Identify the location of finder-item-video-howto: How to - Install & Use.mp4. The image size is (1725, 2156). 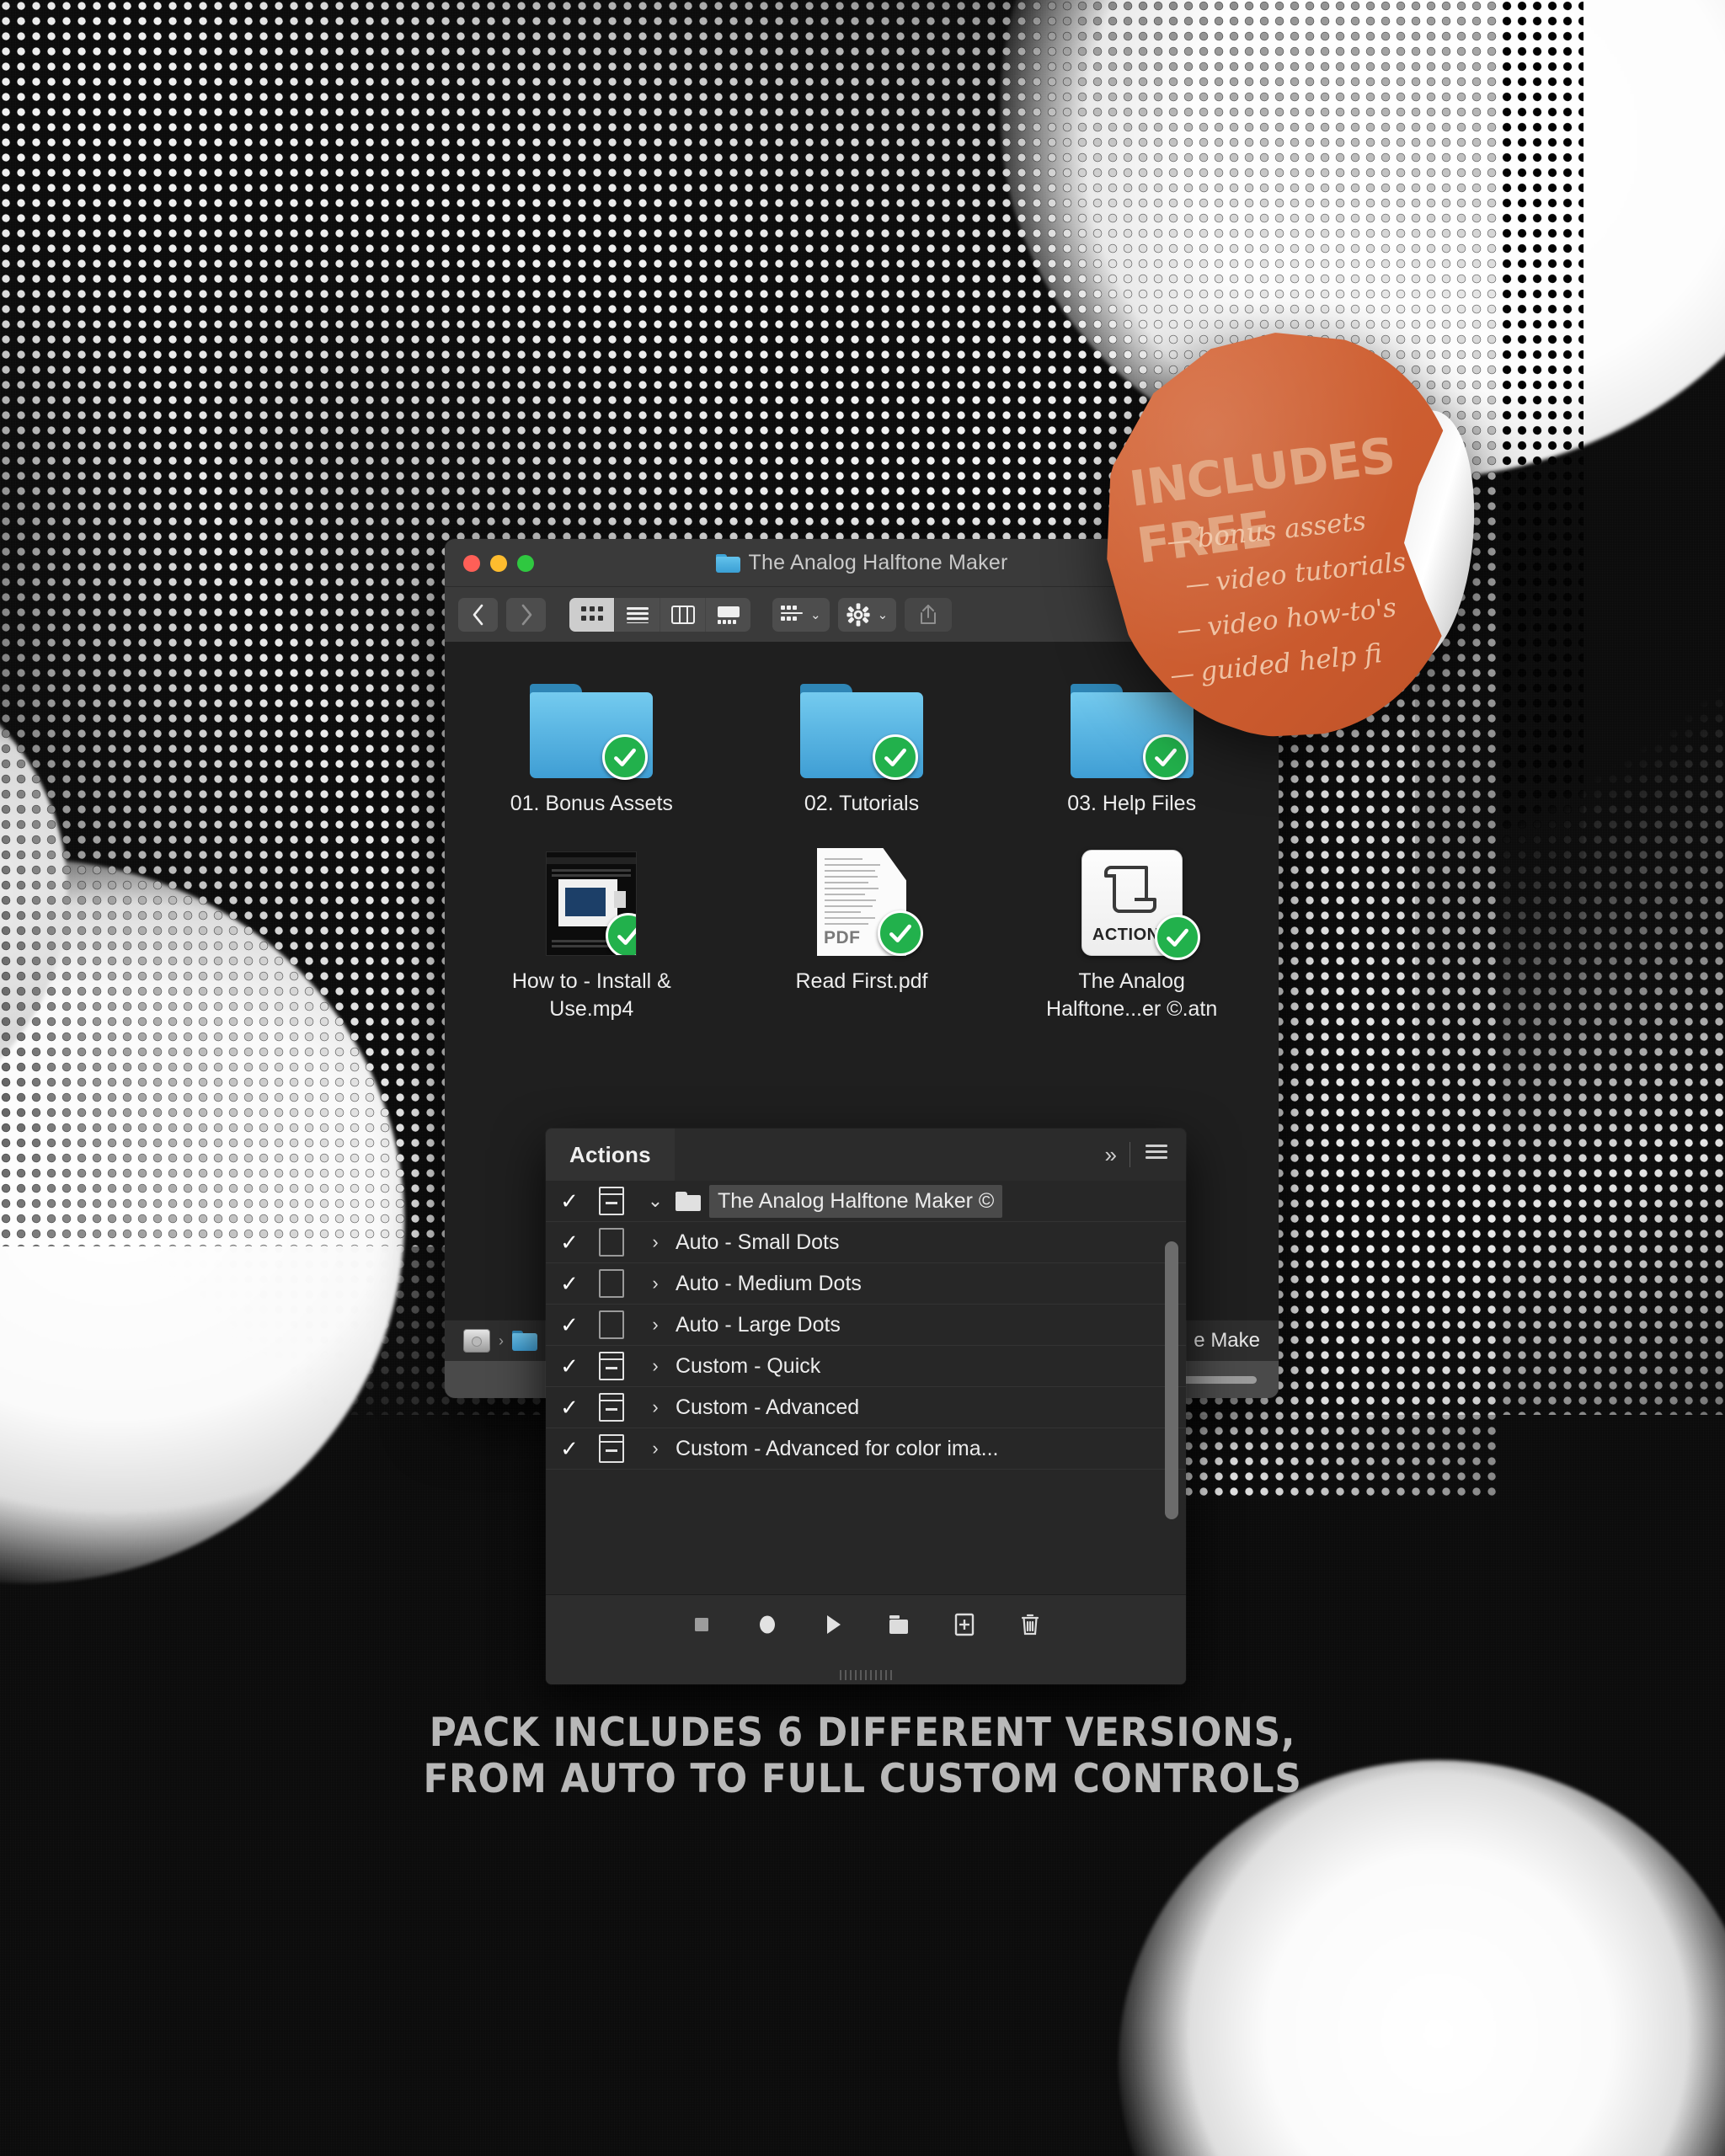
(592, 931).